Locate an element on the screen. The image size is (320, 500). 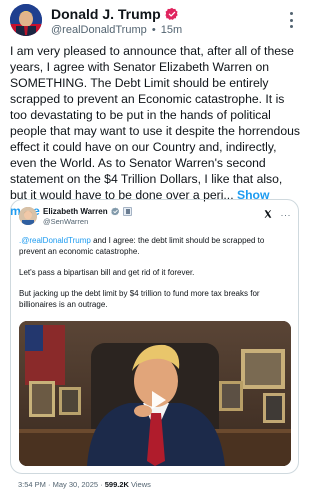
post-header: Donald J. Trump @realDonaldTrump • 15m is located at coordinates (155, 22).